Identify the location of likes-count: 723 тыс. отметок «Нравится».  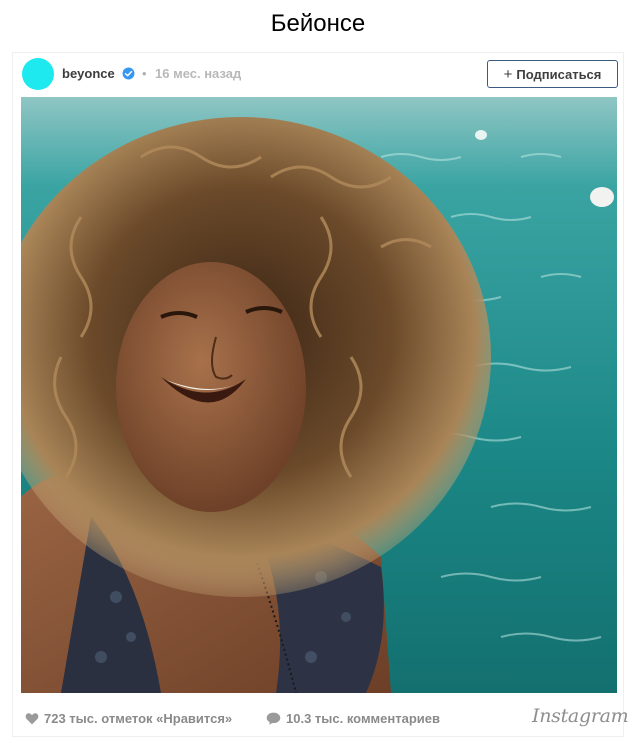
(128, 718).